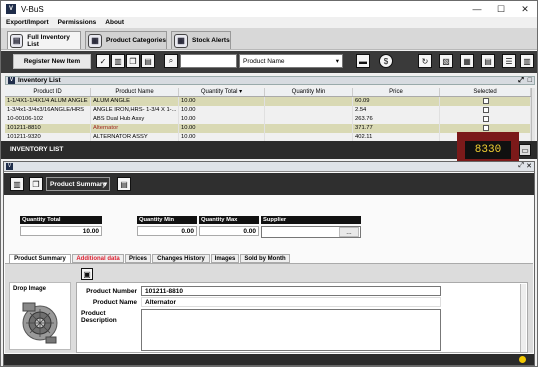 The height and width of the screenshot is (367, 538). I want to click on tab-additional-data: Additional data, so click(98, 258).